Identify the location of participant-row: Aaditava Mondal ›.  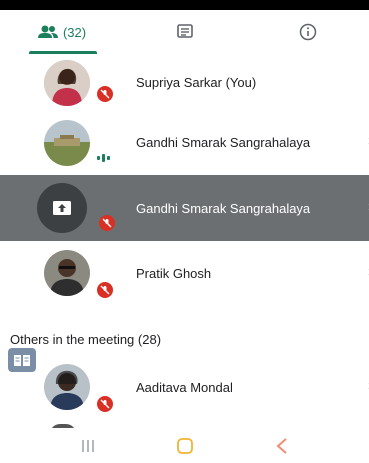
(184, 386).